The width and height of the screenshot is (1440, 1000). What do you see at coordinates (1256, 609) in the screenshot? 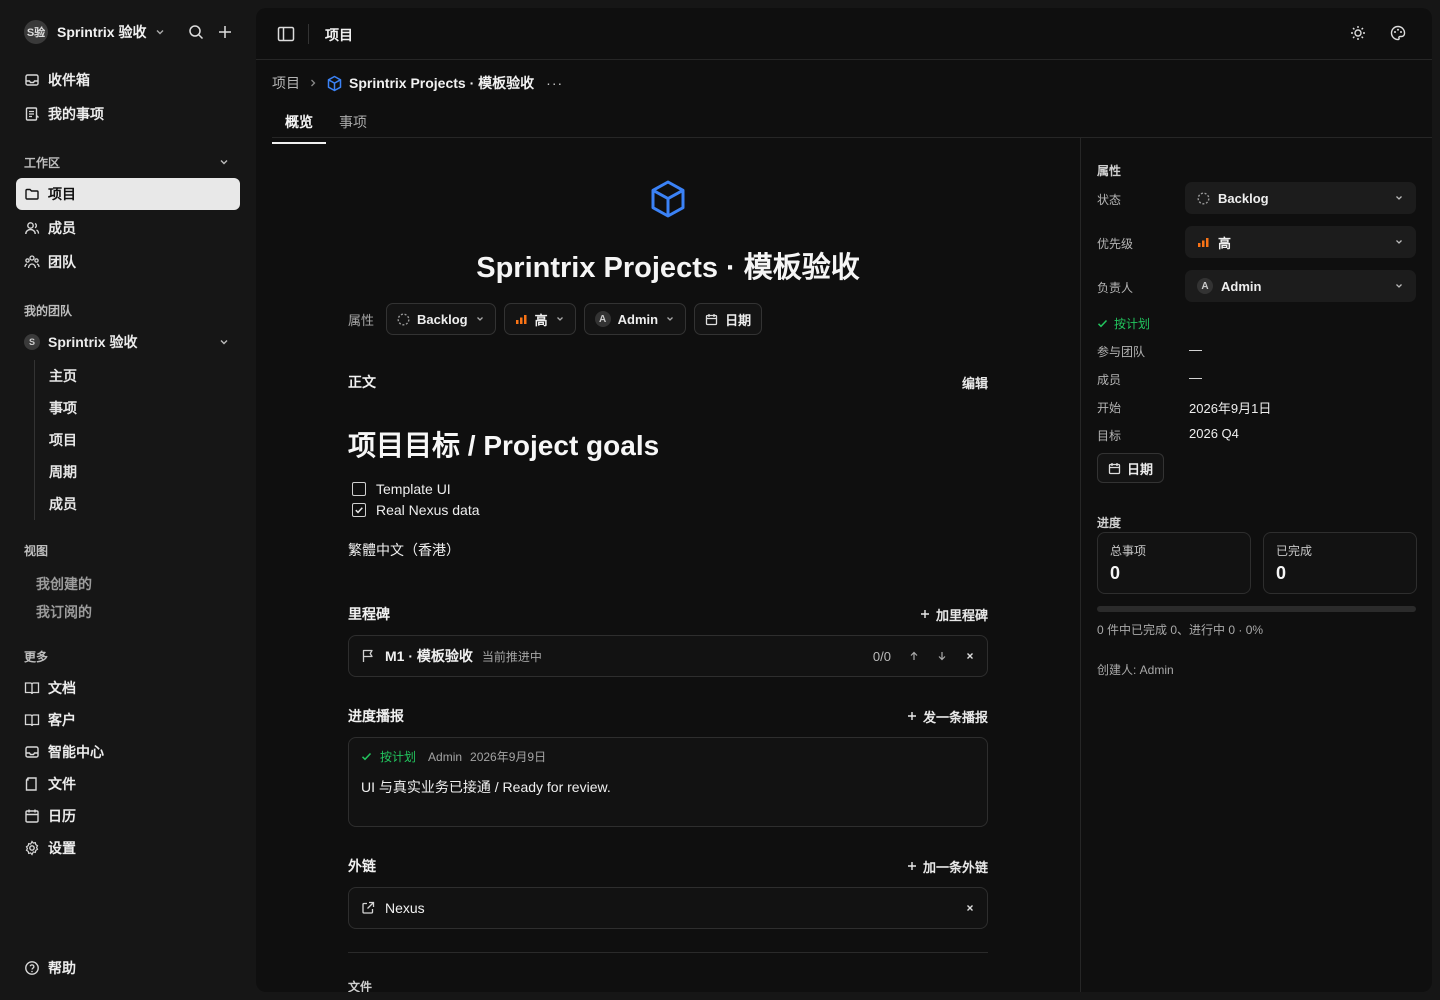
I see `progress-bar` at bounding box center [1256, 609].